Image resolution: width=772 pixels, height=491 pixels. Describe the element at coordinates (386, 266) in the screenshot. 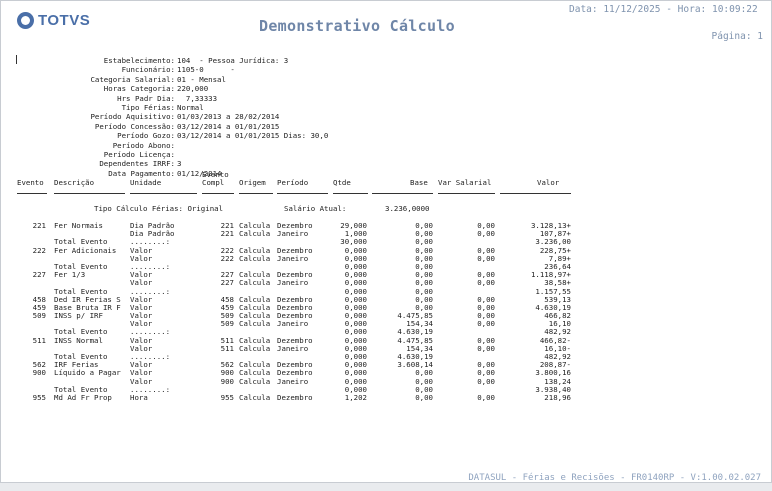

I see `table-row: Total Evento........: 0,000 0,00 236,64` at that location.